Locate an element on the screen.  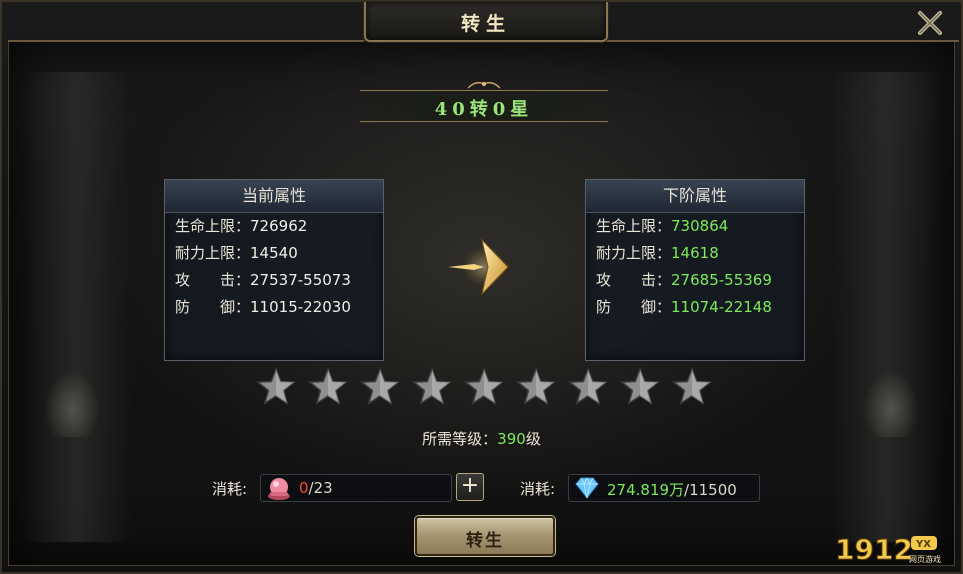
rebirth-button: 转生 is located at coordinates (485, 536).